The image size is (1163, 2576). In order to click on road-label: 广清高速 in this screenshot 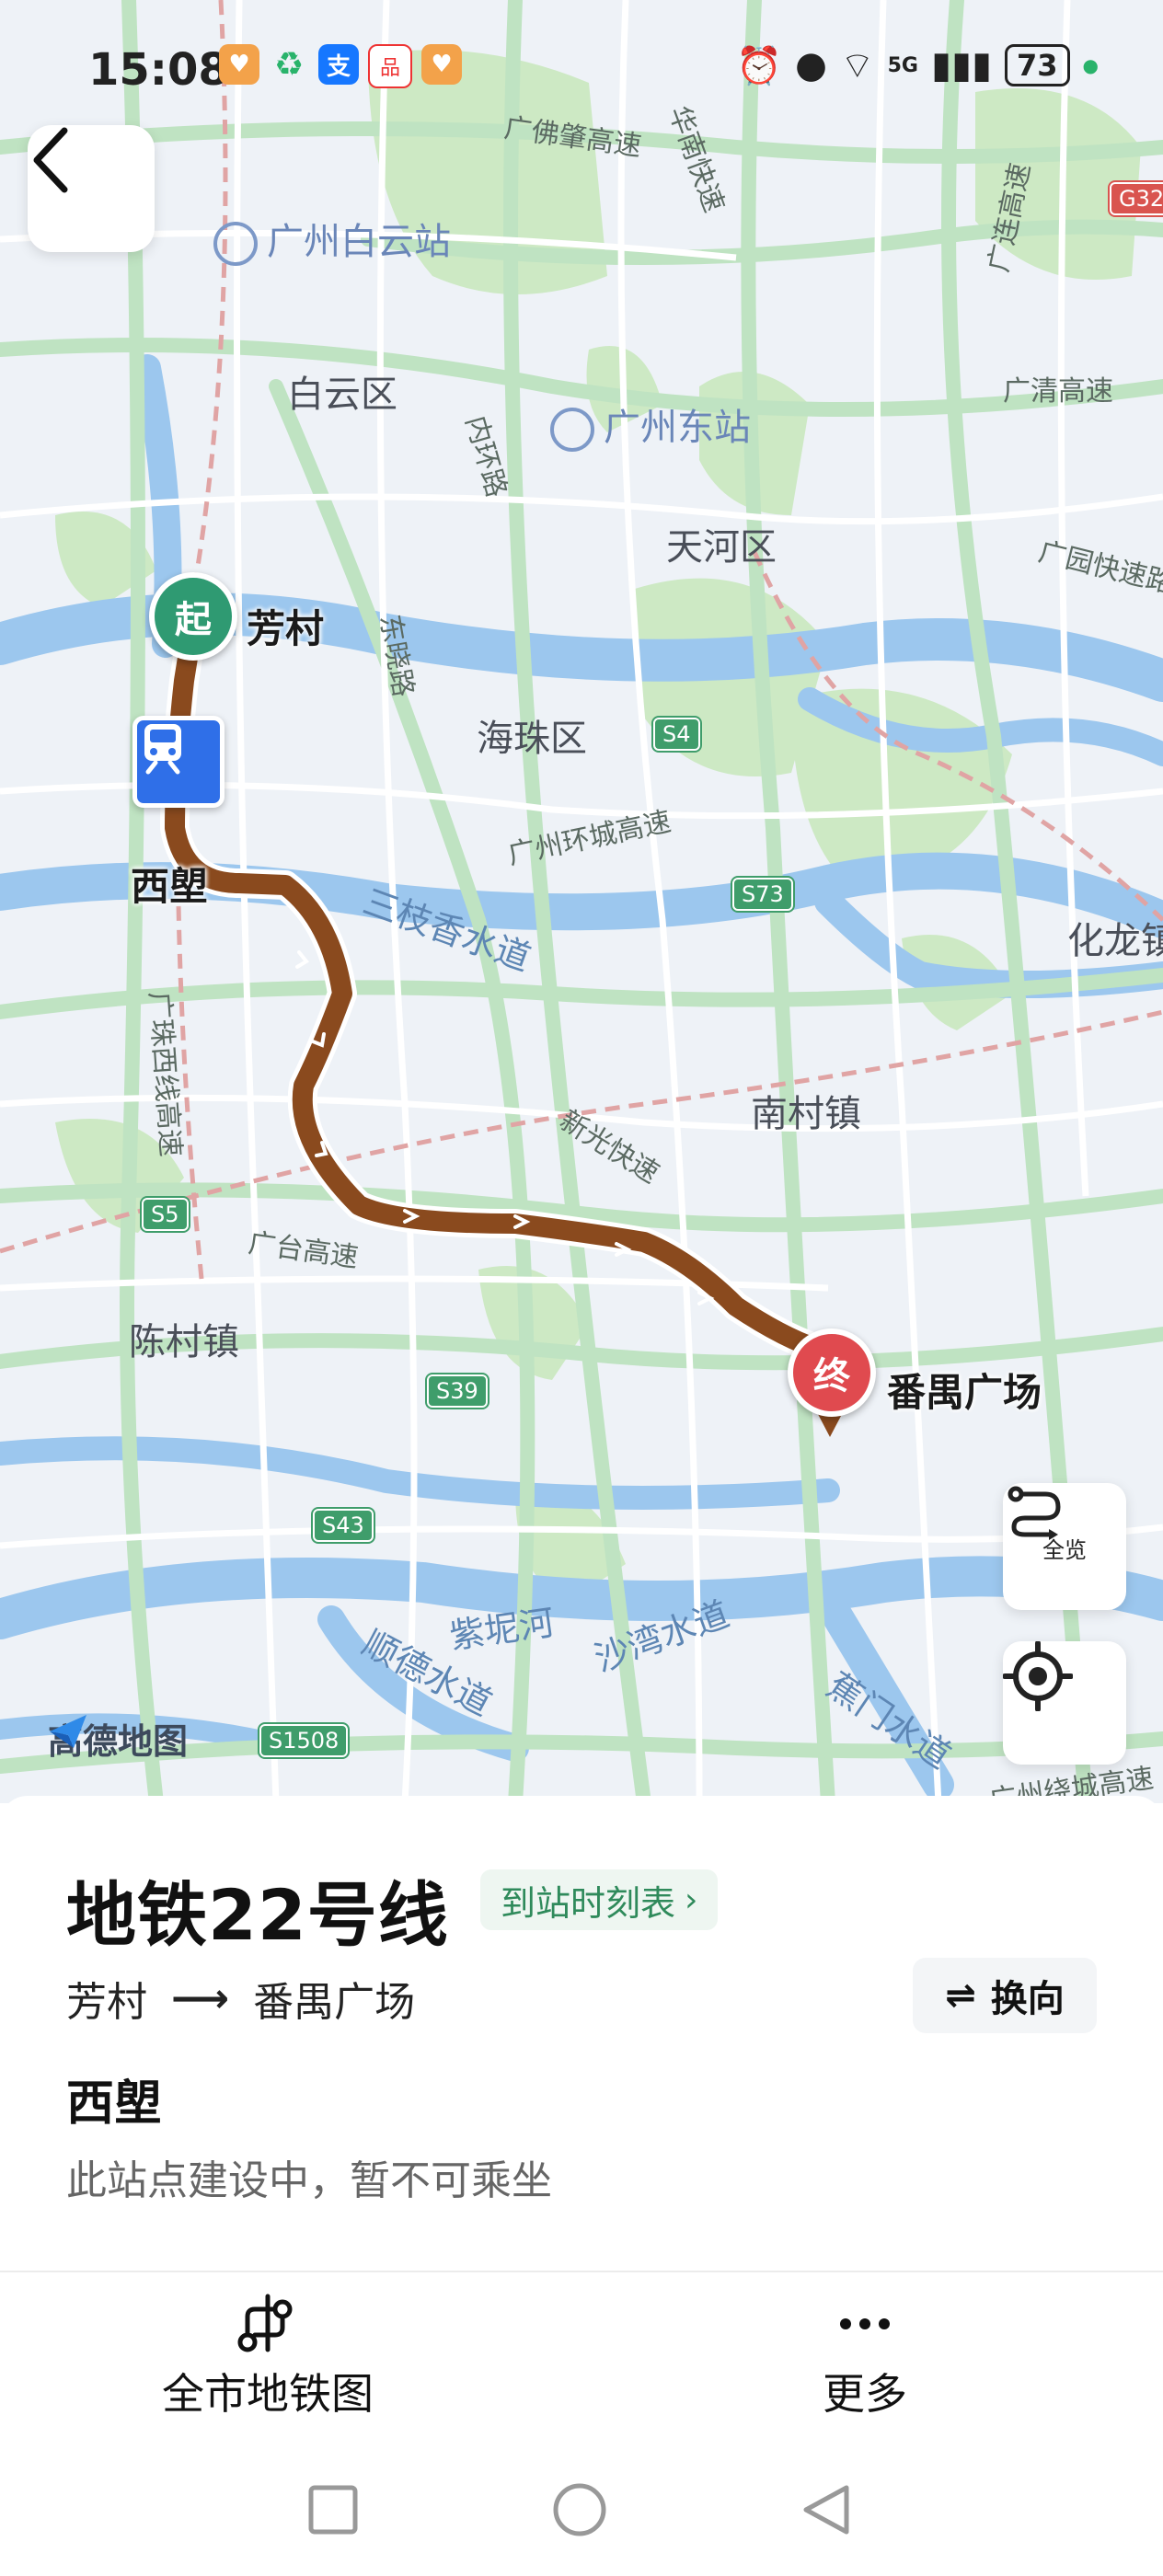, I will do `click(1058, 391)`.